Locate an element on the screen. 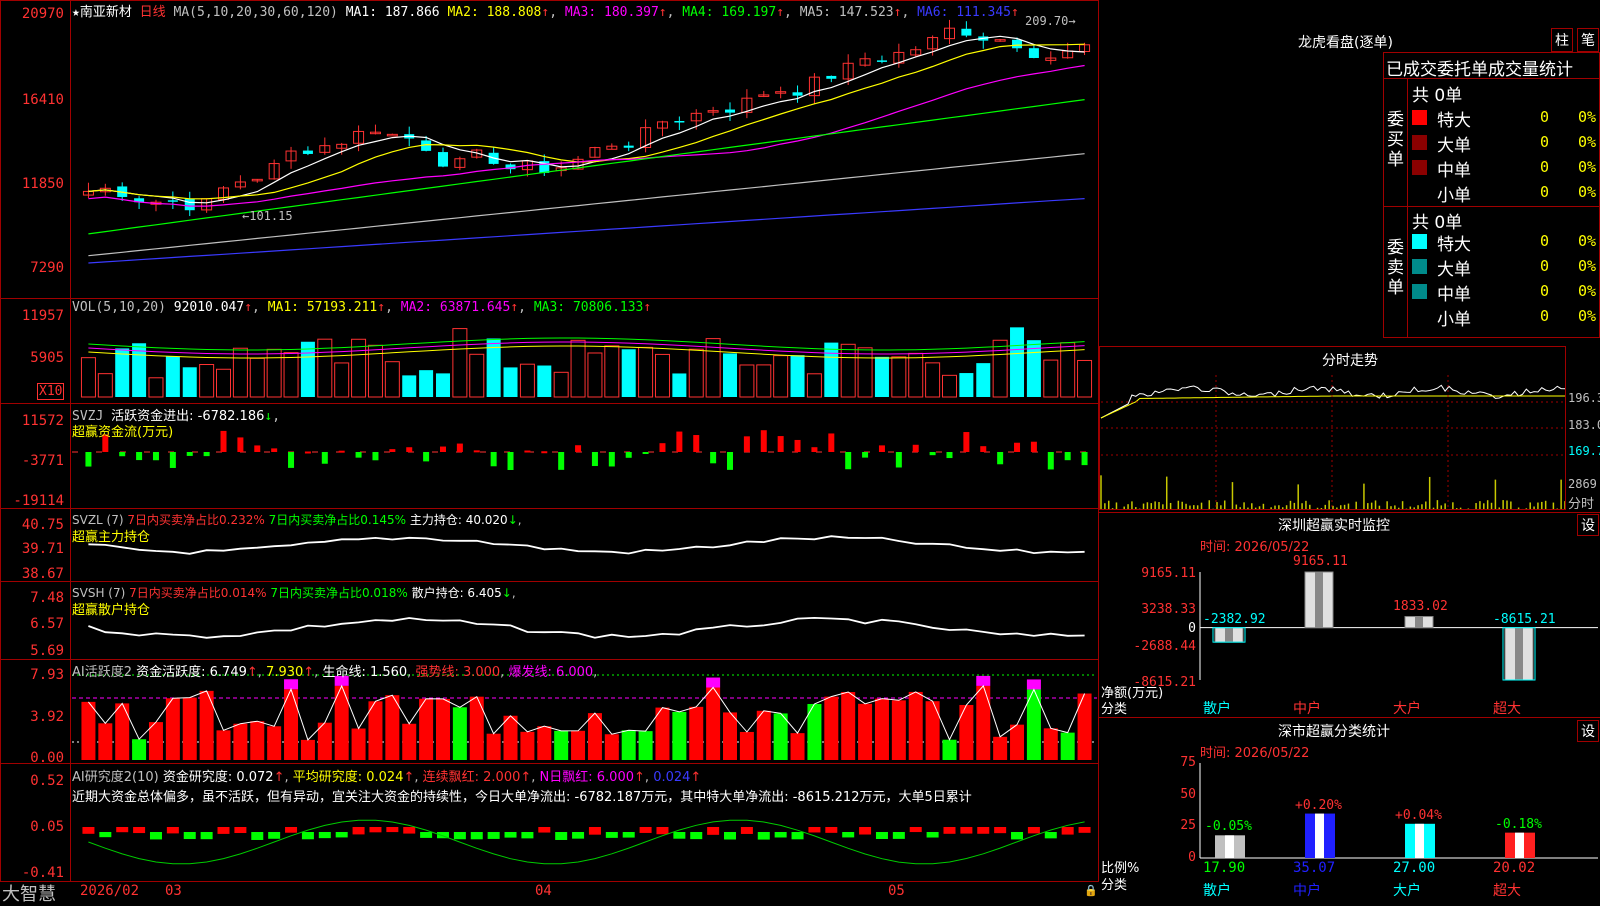 Image resolution: width=1600 pixels, height=906 pixels. cls-pct-label: 17.90 is located at coordinates (1224, 868).